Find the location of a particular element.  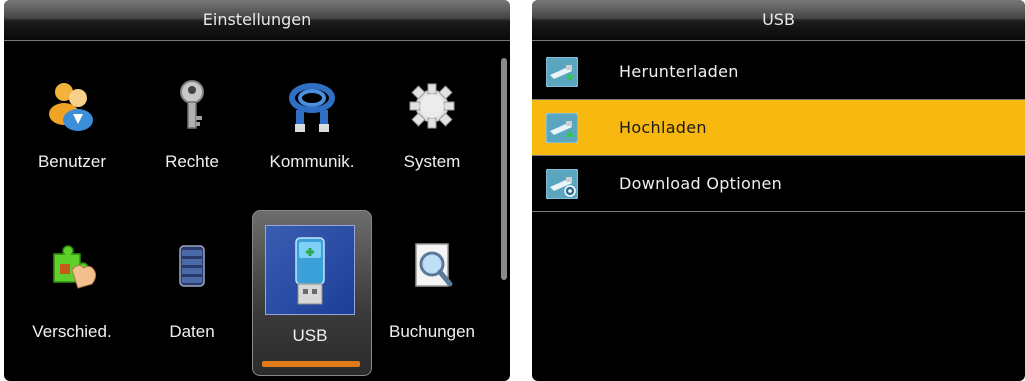

key-icon is located at coordinates (192, 106).